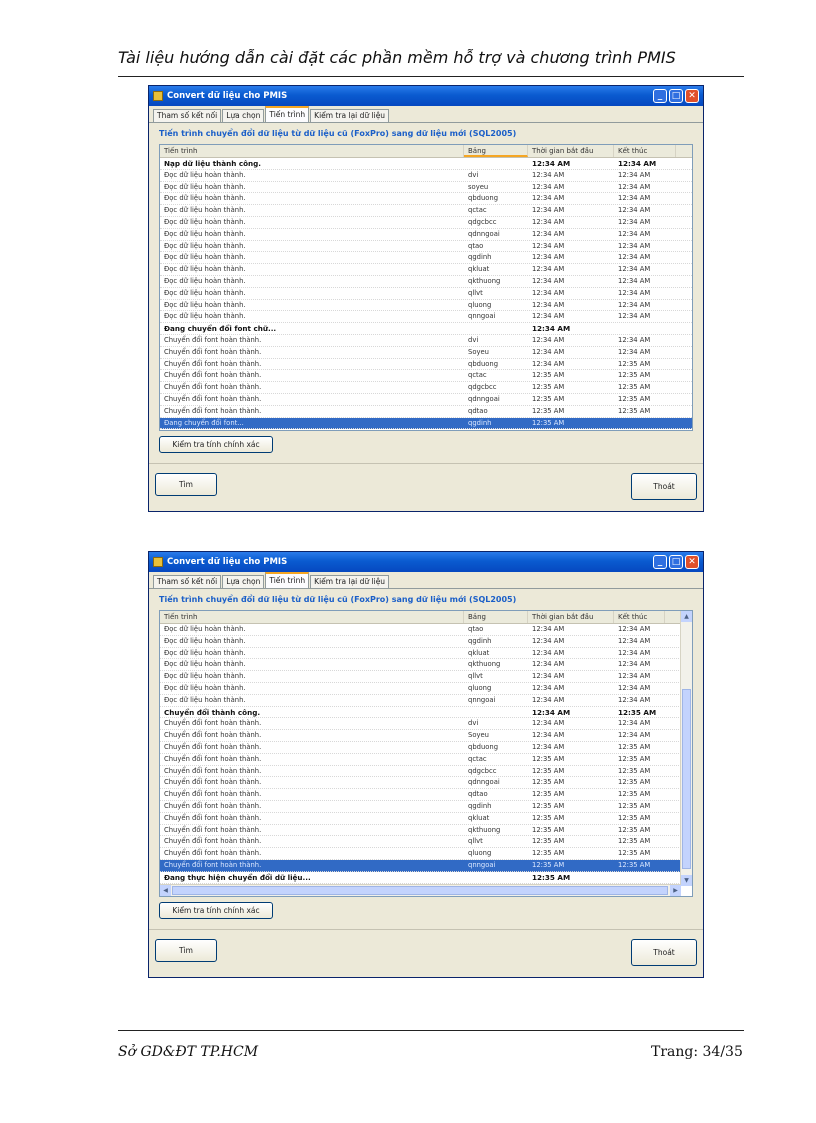 The image size is (816, 1123). What do you see at coordinates (645, 423) in the screenshot?
I see `cell-end` at bounding box center [645, 423].